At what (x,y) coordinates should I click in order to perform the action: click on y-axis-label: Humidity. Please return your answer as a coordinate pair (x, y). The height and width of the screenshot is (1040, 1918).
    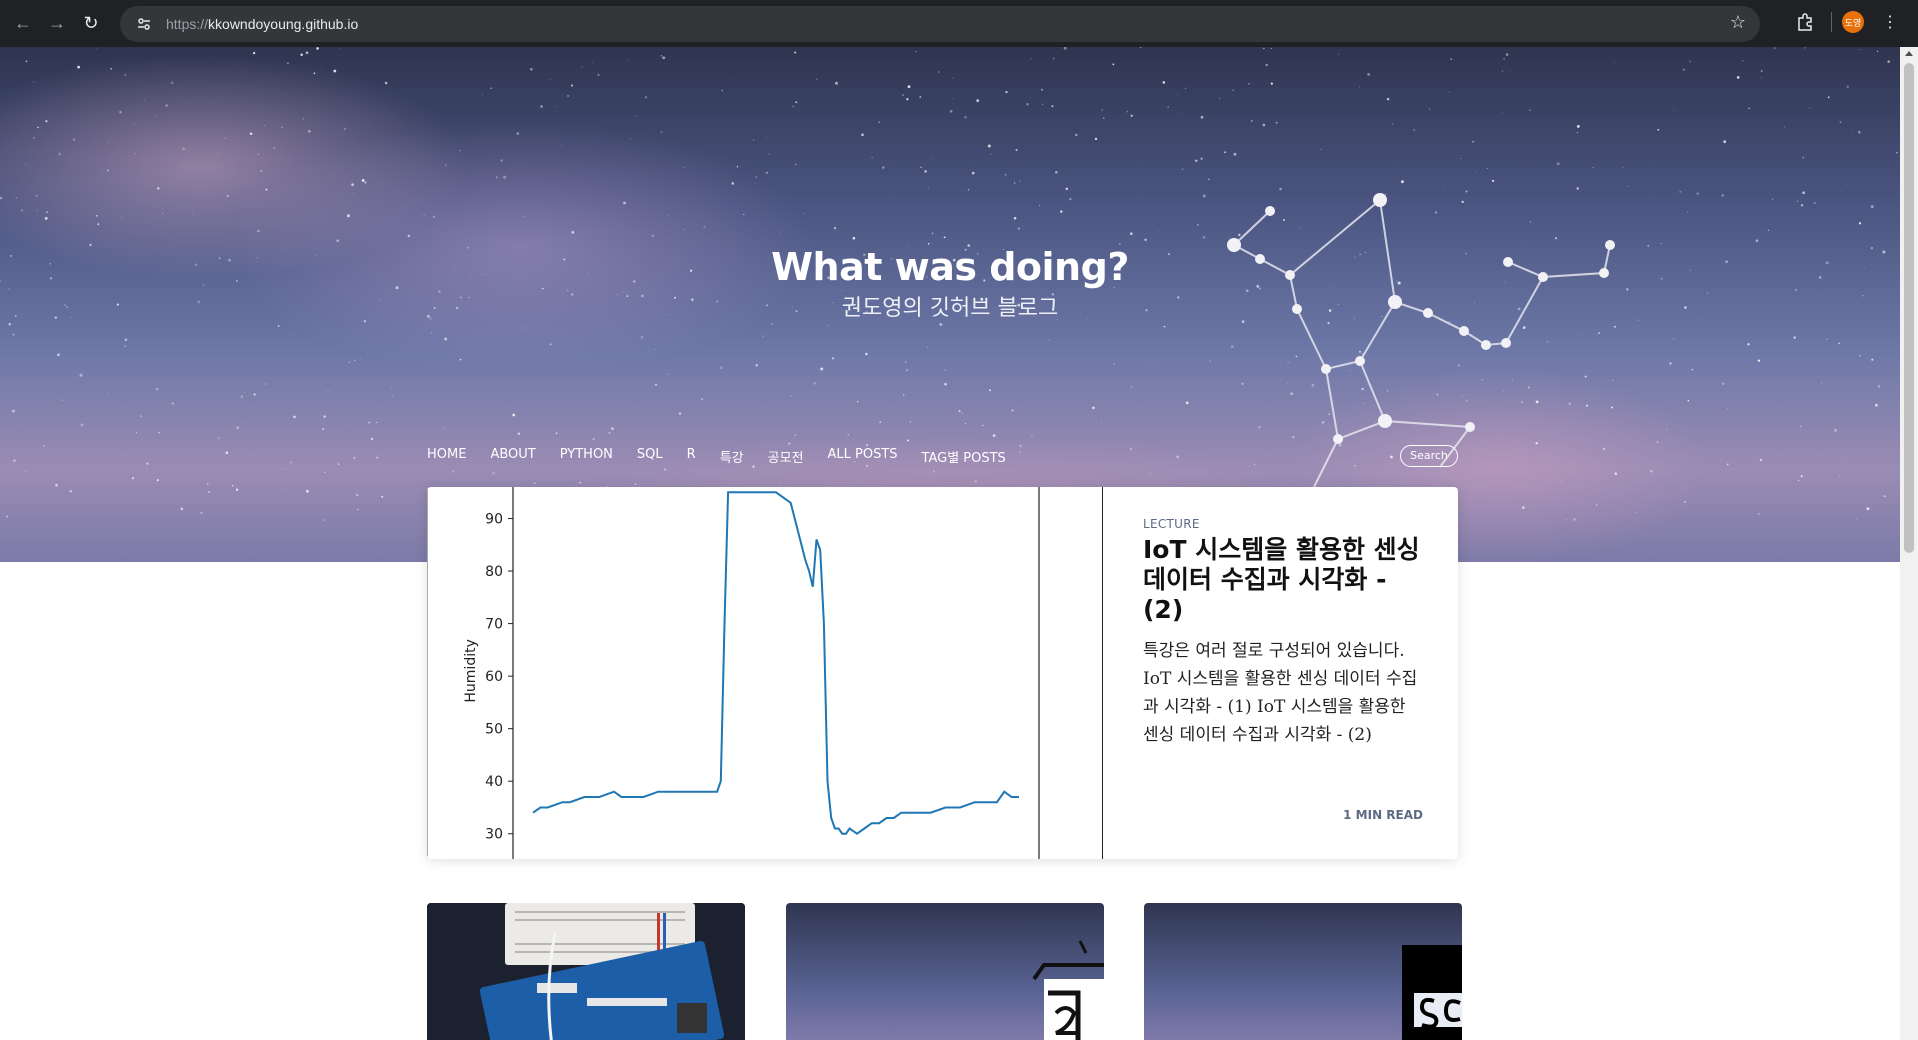
    Looking at the image, I should click on (471, 670).